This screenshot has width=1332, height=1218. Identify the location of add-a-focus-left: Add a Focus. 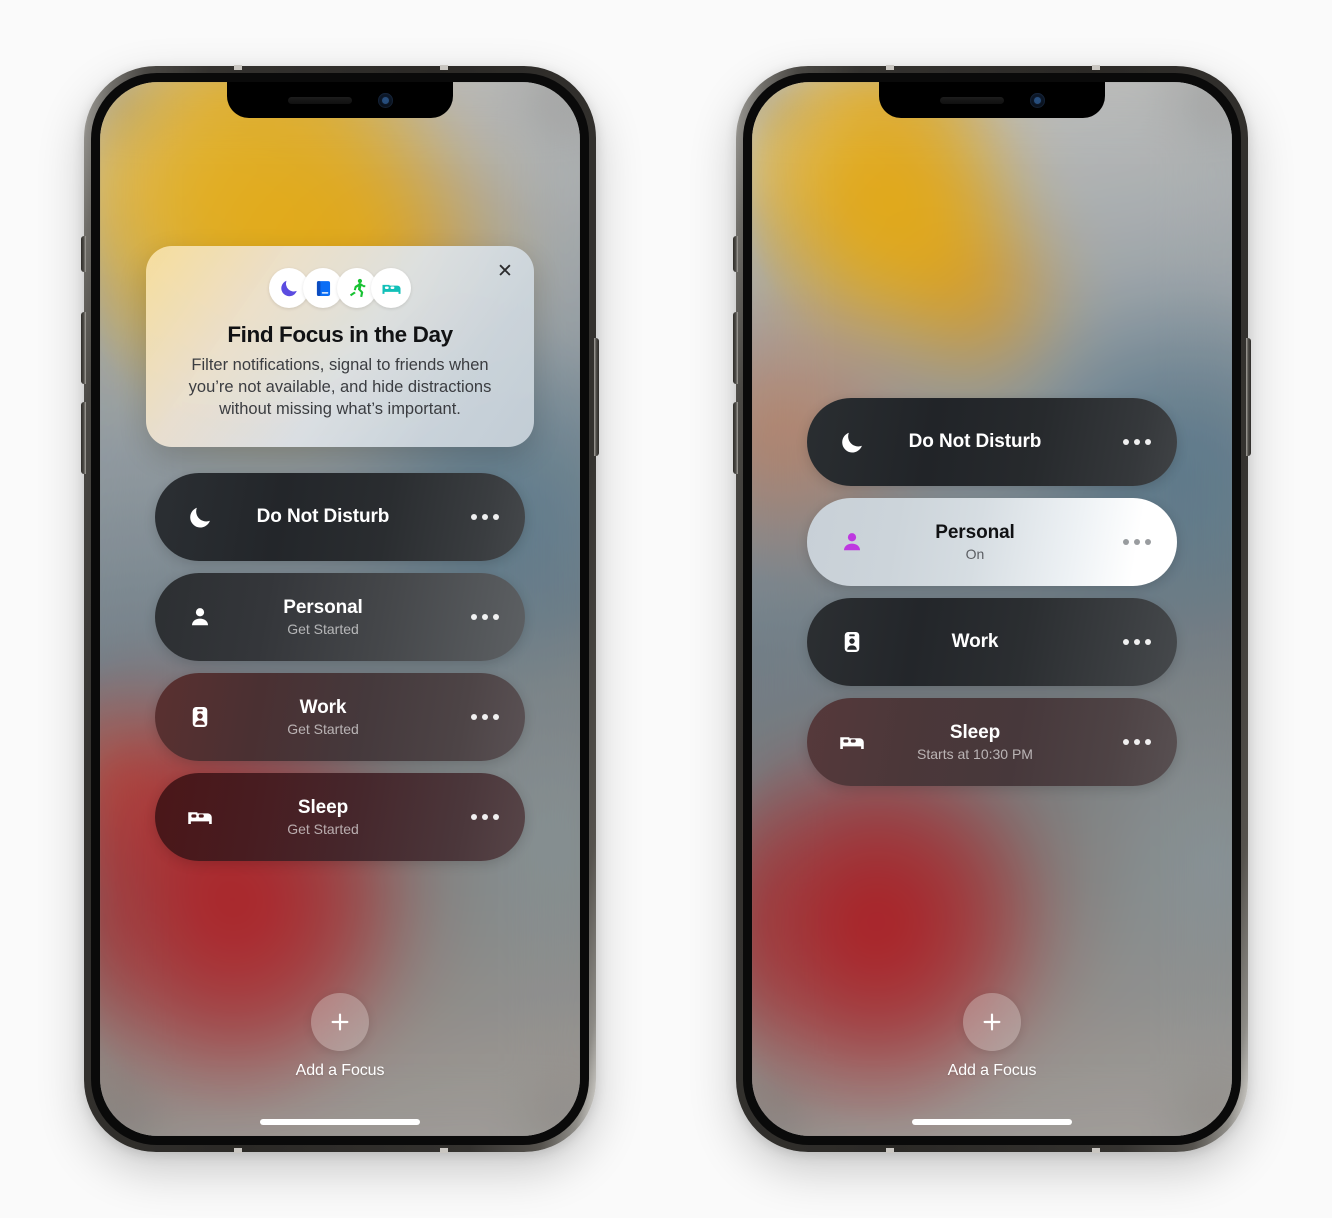
(340, 1036).